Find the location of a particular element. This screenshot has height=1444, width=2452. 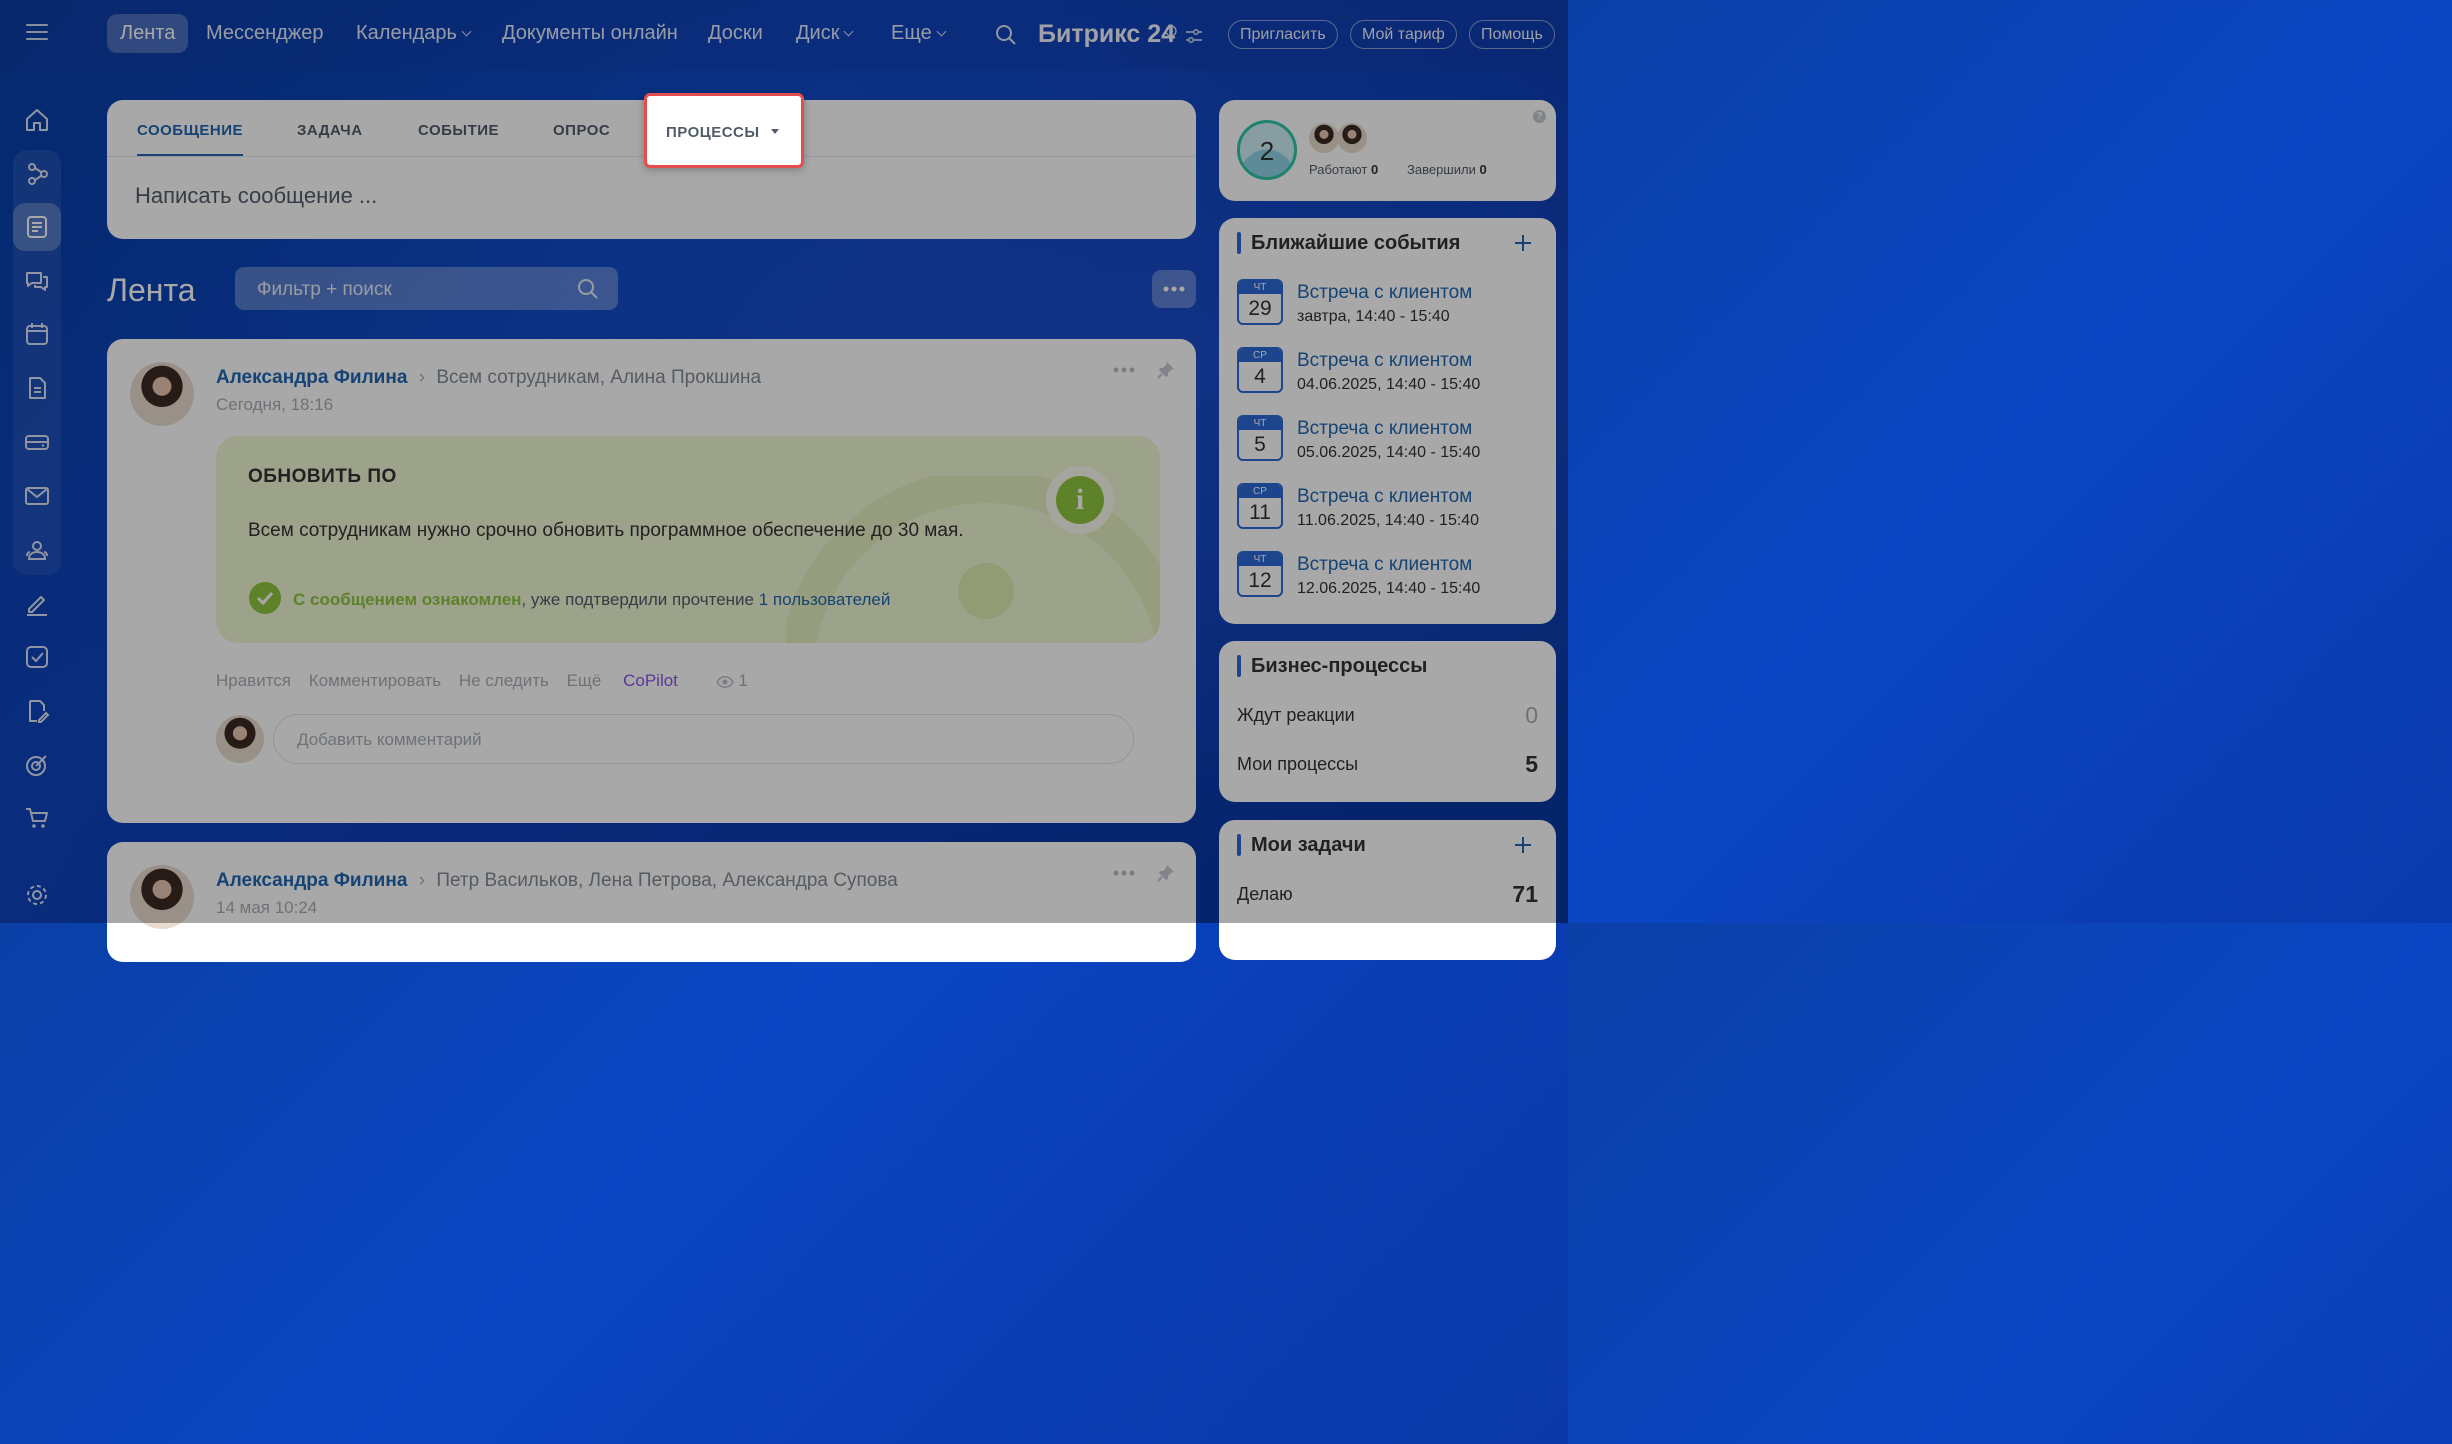

ack-rest: , уже подтвердили прочтение is located at coordinates (638, 599).